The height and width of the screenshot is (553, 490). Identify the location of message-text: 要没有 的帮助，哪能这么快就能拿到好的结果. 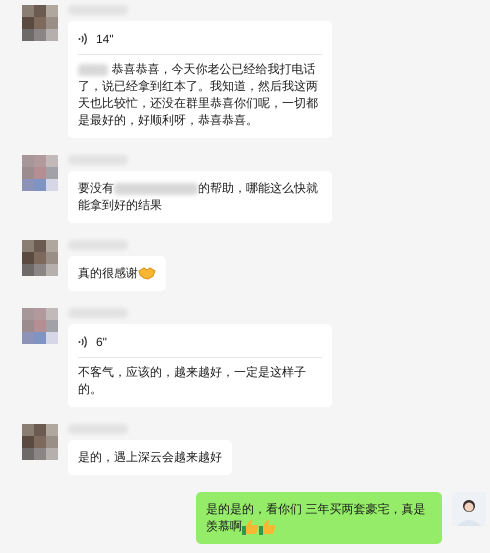
(198, 197).